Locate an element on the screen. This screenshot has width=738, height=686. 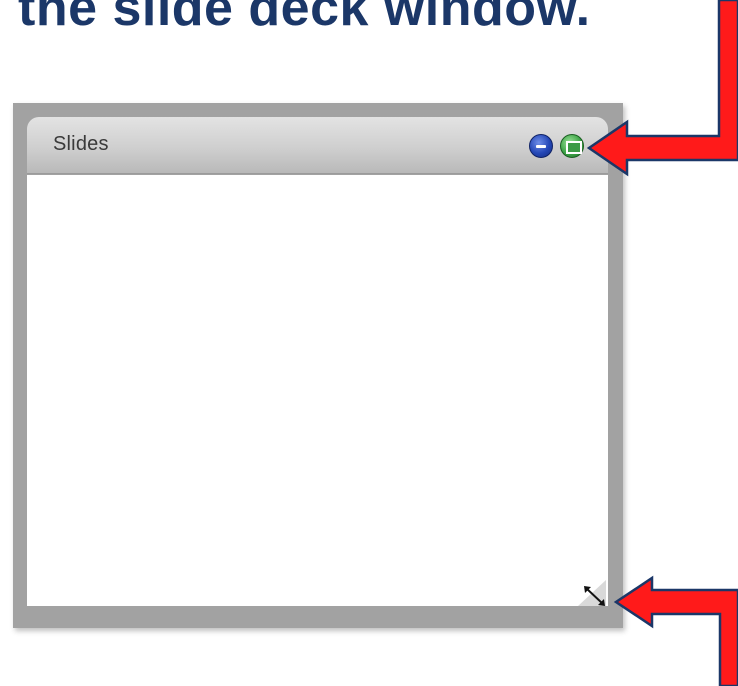
resize-handle is located at coordinates (590, 593).